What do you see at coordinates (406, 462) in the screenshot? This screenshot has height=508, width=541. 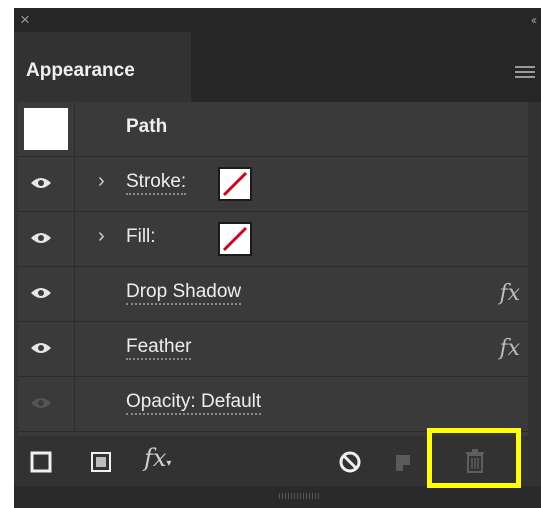 I see `duplicate-item-icon` at bounding box center [406, 462].